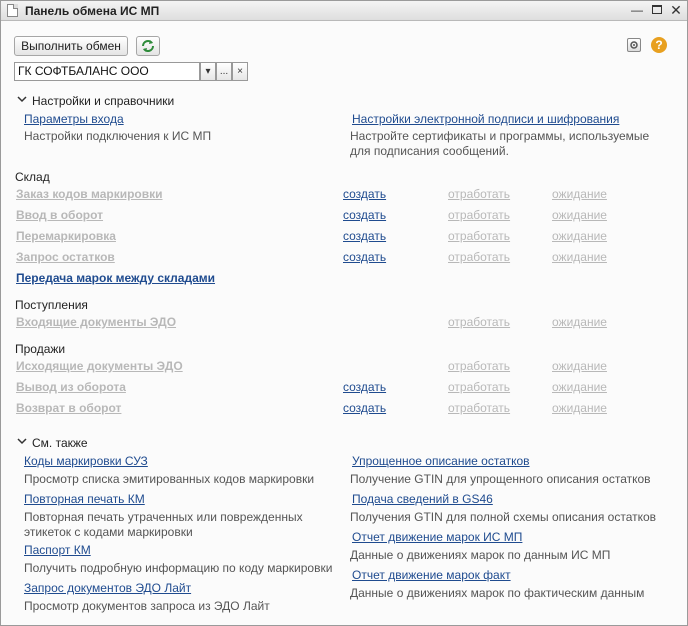 This screenshot has height=626, width=688. I want to click on transfer-between-warehouses-link: Передача марок между складами, so click(115, 278).